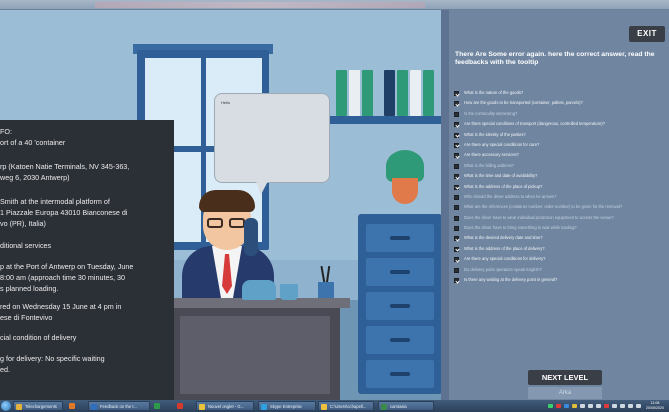 The height and width of the screenshot is (412, 669). I want to click on inactive-button: Arka, so click(565, 393).